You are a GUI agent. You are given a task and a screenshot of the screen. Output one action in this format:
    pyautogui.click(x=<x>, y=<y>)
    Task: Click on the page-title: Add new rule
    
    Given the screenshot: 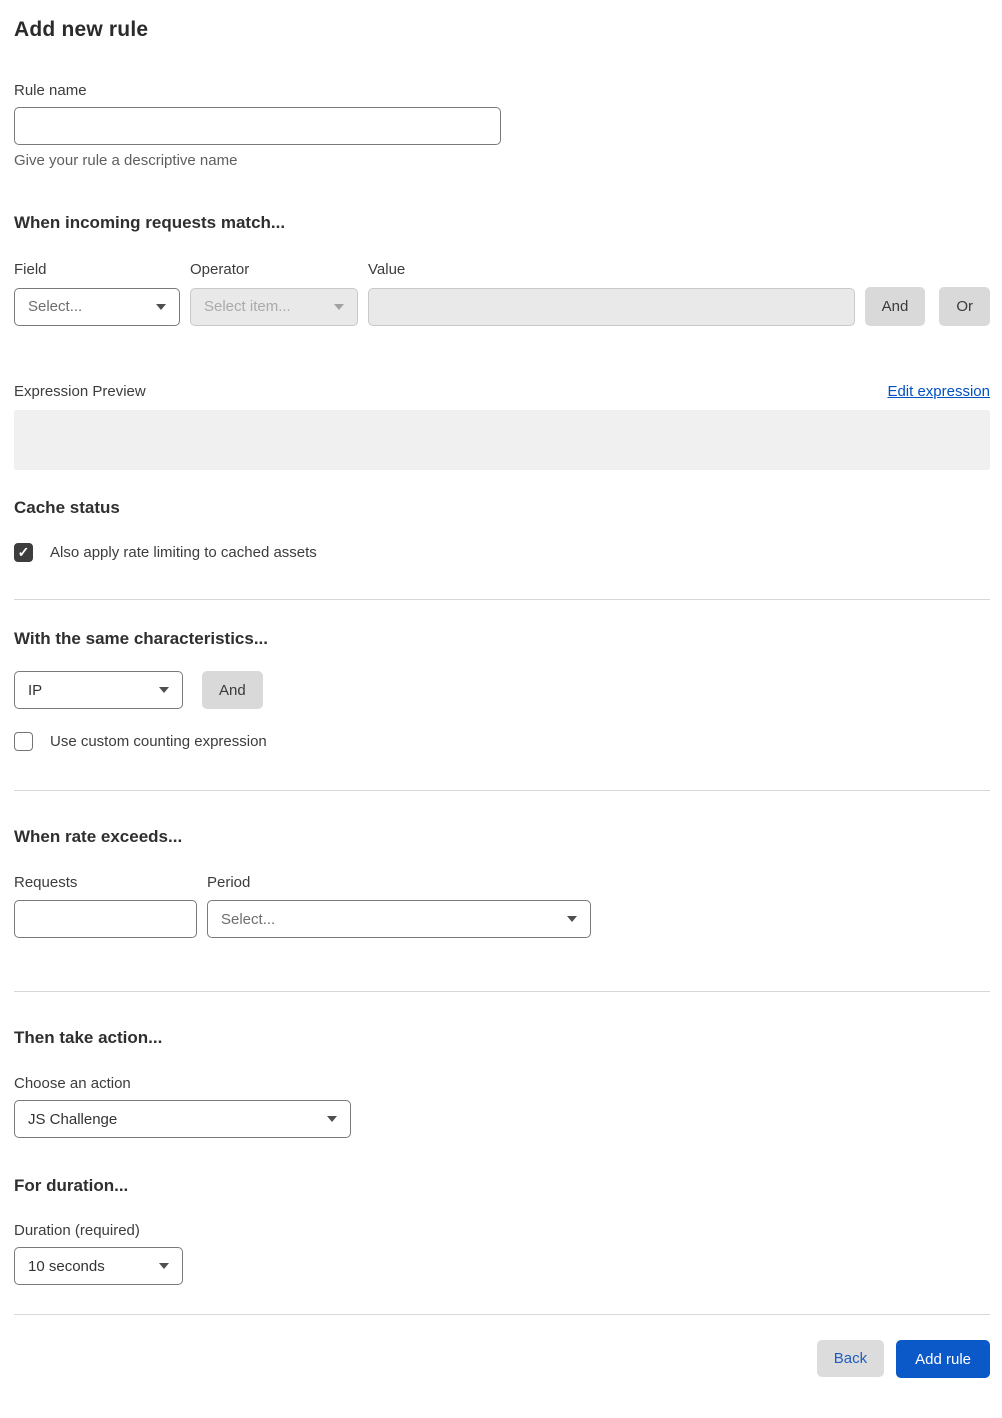 What is the action you would take?
    pyautogui.click(x=81, y=29)
    